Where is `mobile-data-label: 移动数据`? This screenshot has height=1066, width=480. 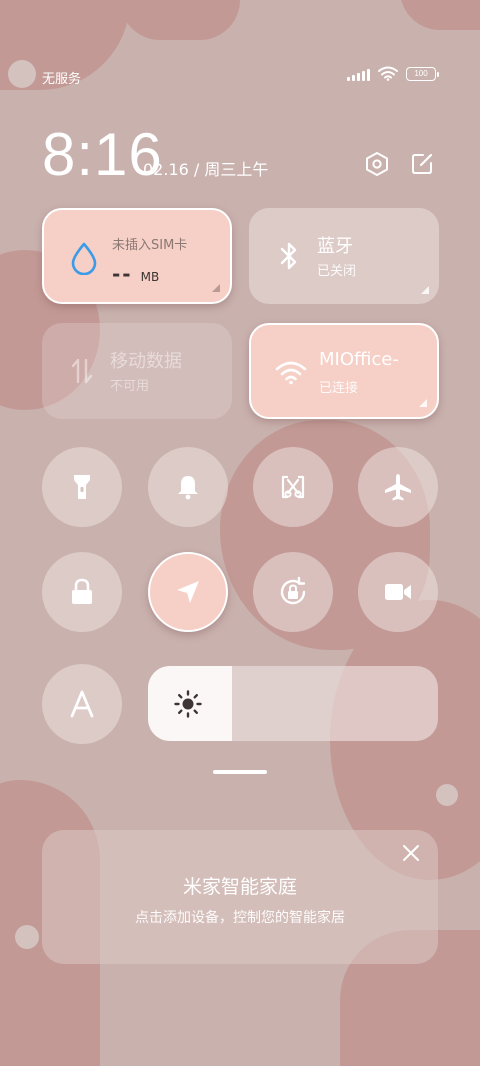
mobile-data-label: 移动数据 is located at coordinates (146, 361).